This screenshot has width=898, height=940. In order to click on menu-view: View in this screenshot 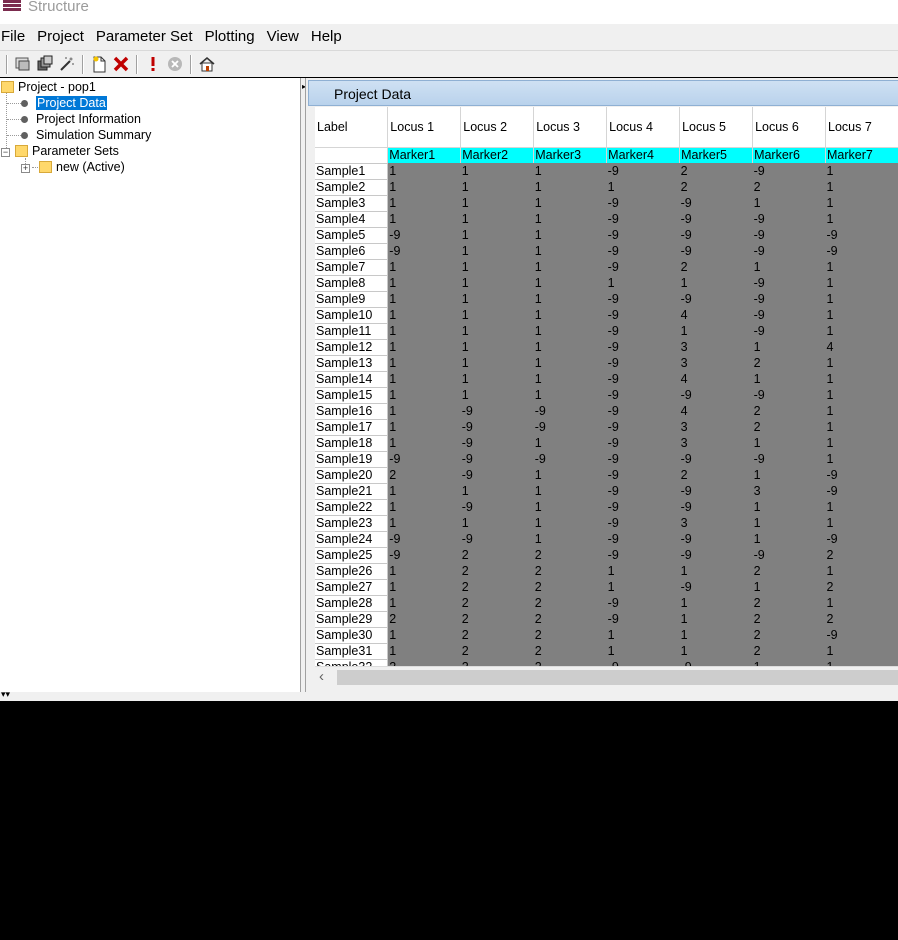, I will do `click(283, 37)`.